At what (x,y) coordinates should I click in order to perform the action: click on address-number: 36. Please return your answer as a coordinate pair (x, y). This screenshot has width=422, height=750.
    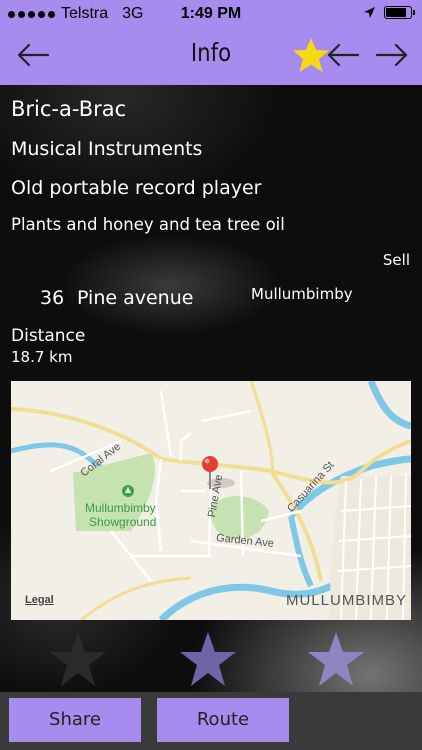
    Looking at the image, I should click on (52, 298).